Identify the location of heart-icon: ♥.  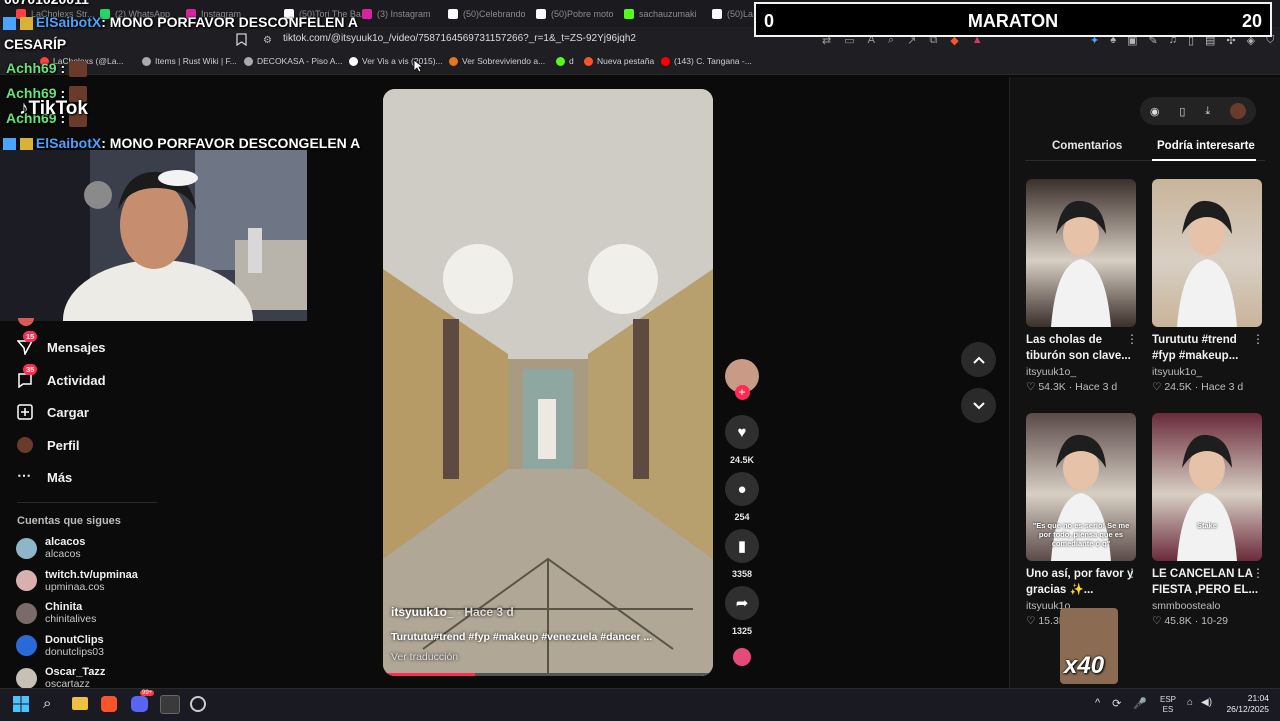
(742, 432).